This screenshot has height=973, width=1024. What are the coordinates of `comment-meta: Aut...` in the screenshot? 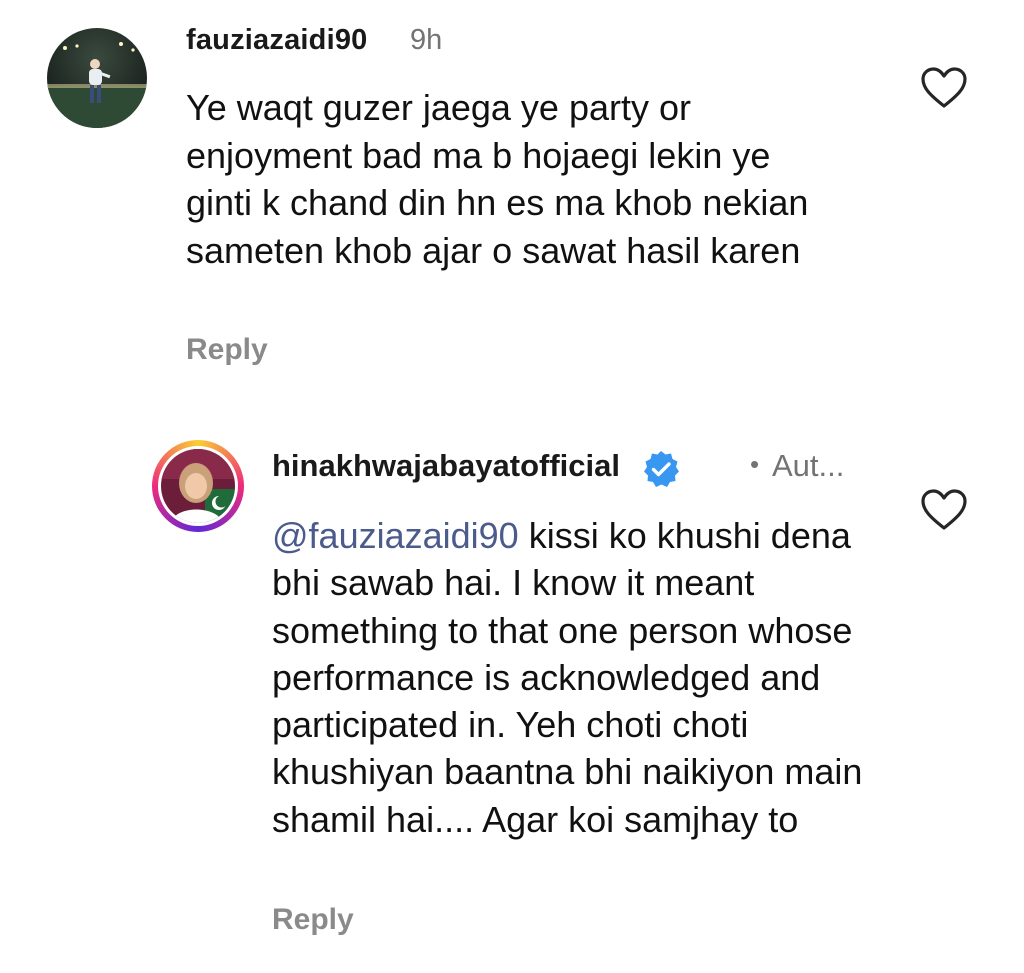 It's located at (808, 465).